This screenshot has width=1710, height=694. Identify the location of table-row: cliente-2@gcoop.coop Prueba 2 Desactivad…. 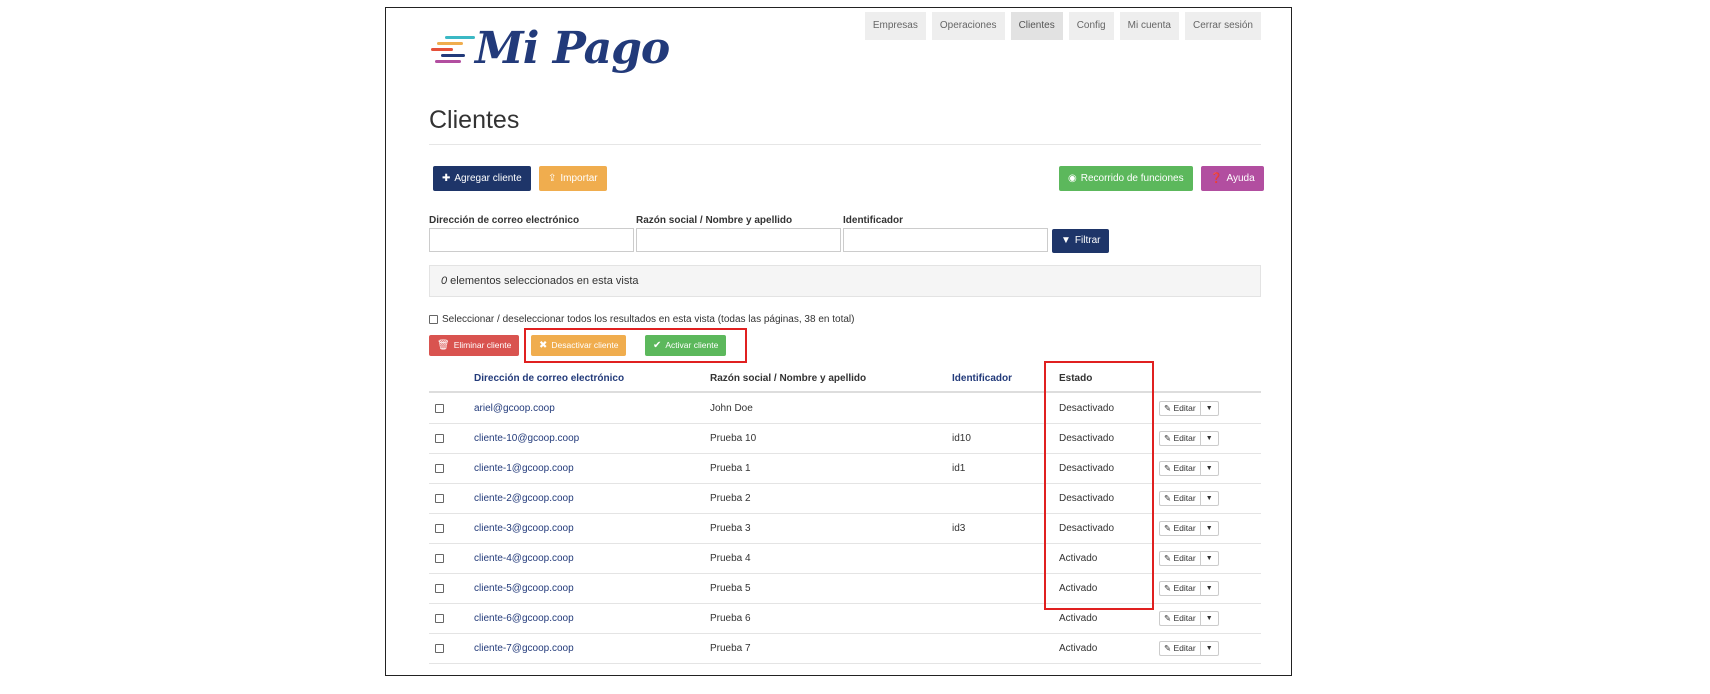
(845, 499).